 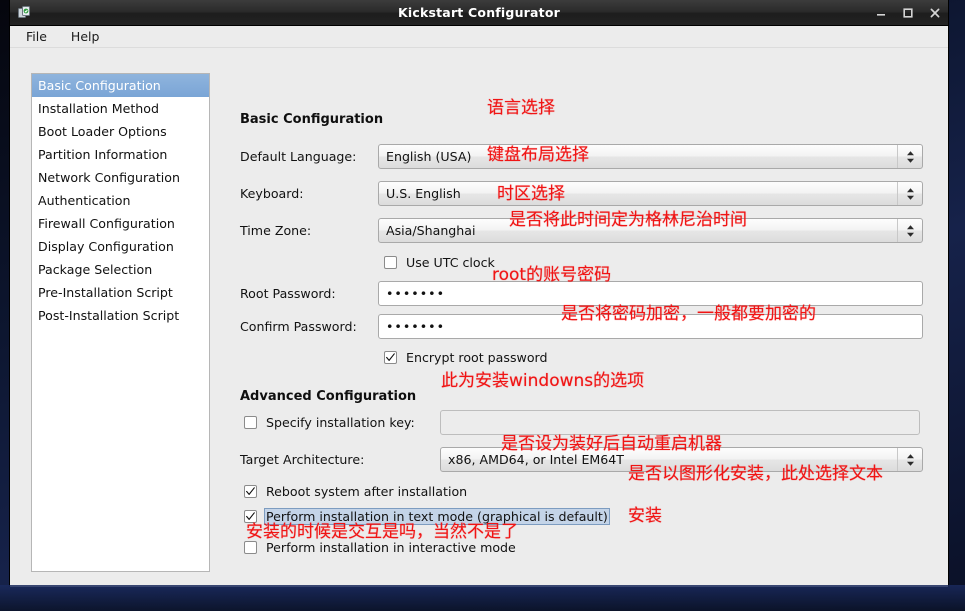 I want to click on time-zone-combobox: Asia/Shanghai, so click(x=650, y=230).